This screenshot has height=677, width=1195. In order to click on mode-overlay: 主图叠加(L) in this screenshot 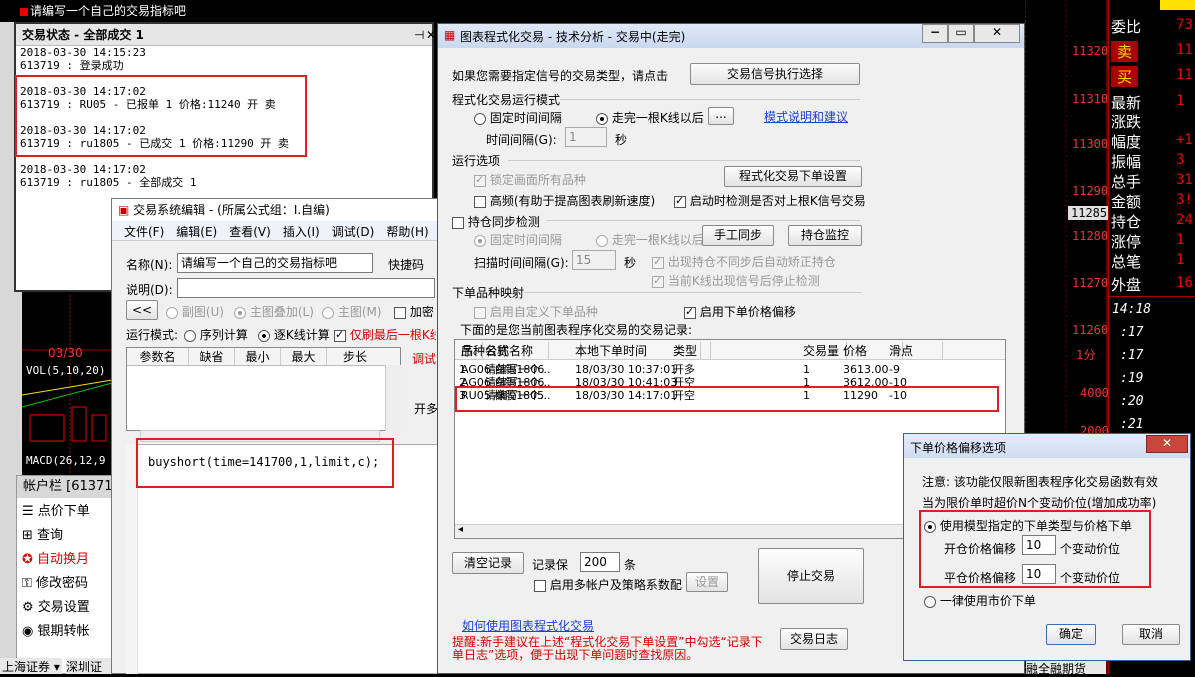, I will do `click(274, 311)`.